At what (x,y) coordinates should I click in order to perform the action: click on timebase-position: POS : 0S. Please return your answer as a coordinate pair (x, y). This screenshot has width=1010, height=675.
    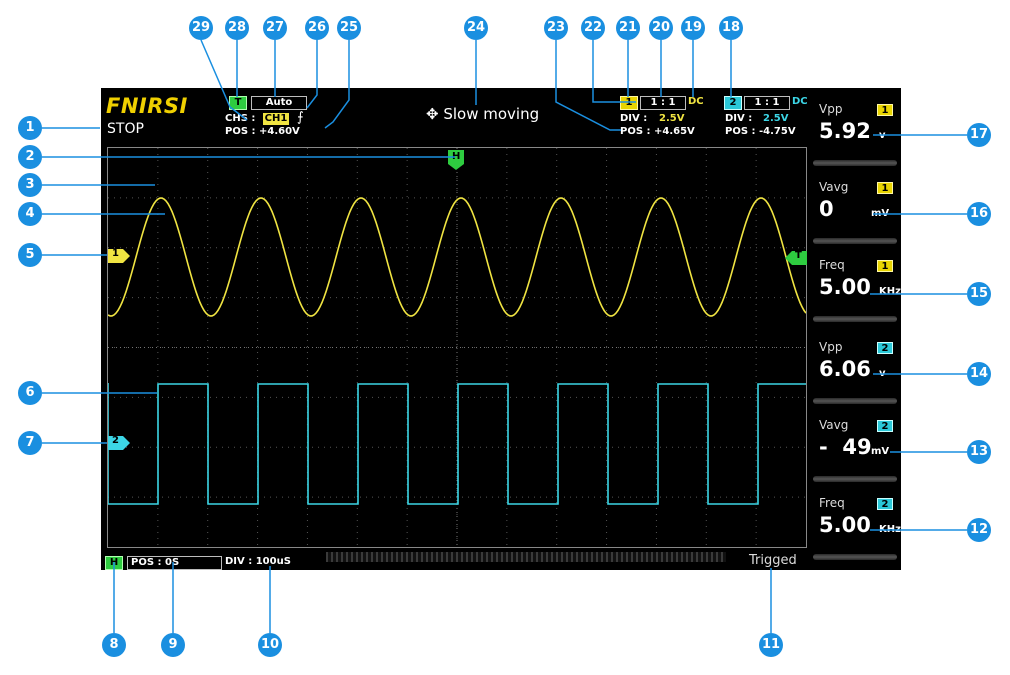
    Looking at the image, I should click on (174, 563).